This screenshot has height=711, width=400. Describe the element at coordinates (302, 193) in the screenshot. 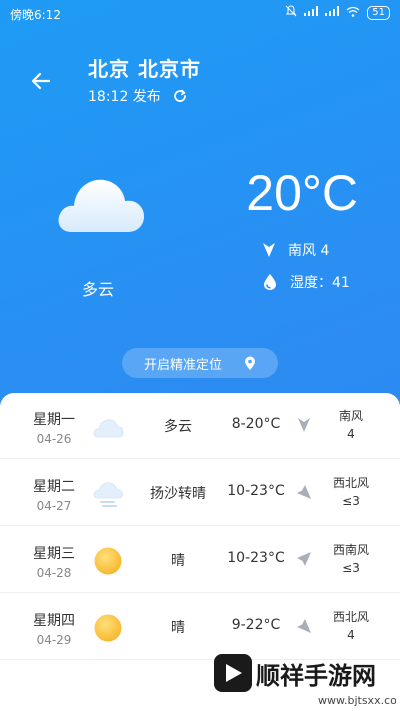

I see `current-temperature: 20°C` at that location.